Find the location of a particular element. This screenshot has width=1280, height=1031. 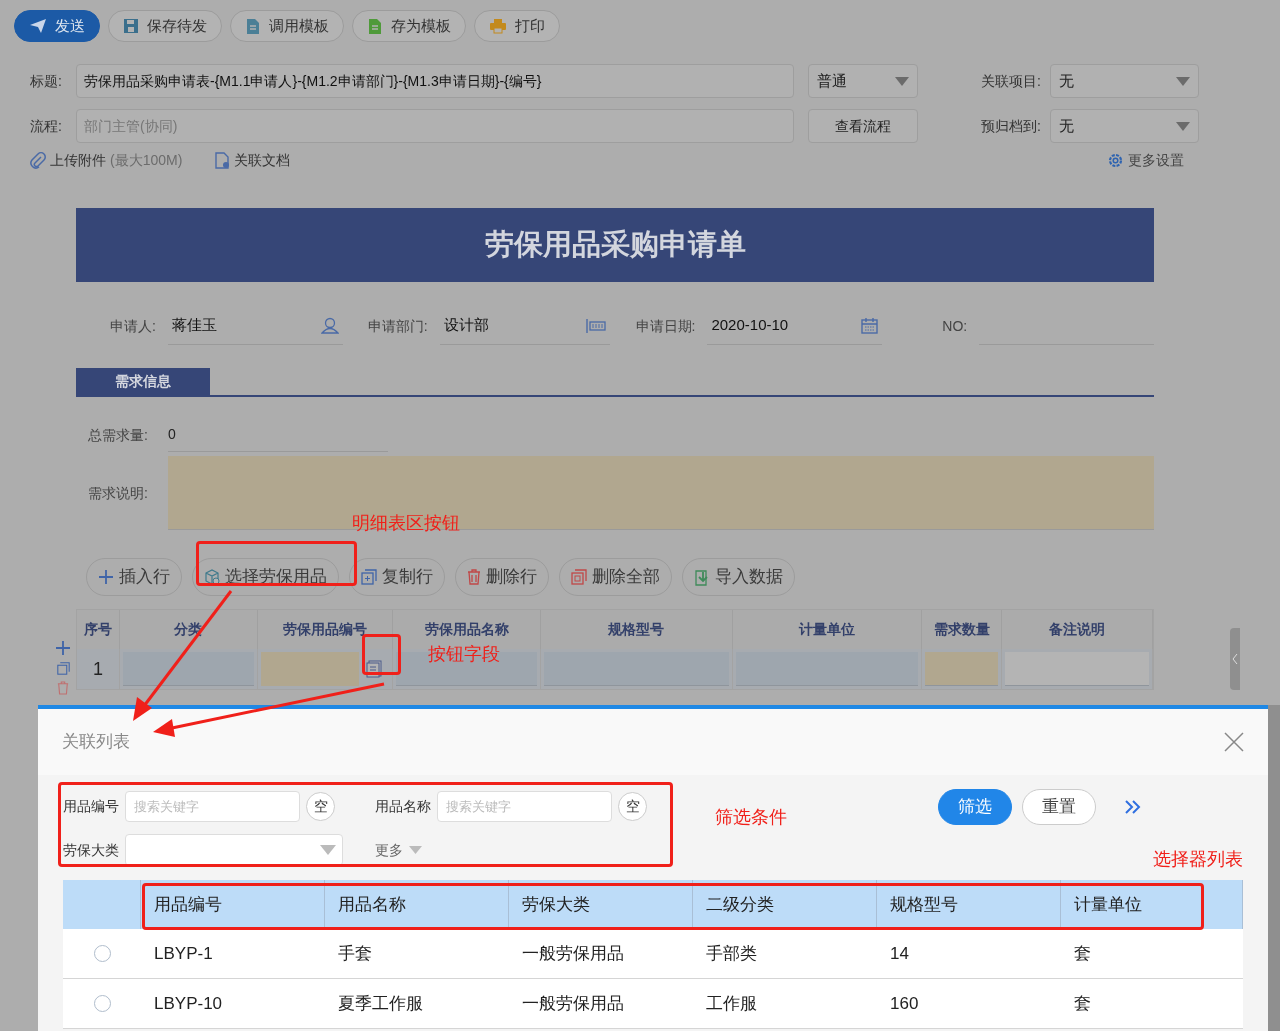

filter-label: 用品名称 is located at coordinates (403, 806).